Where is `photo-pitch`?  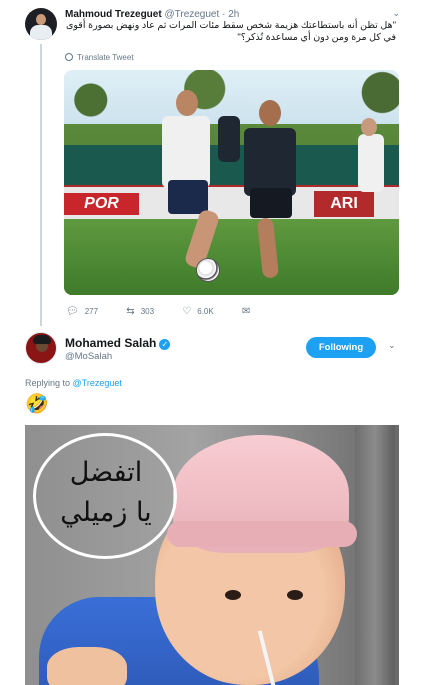
photo-pitch is located at coordinates (231, 257).